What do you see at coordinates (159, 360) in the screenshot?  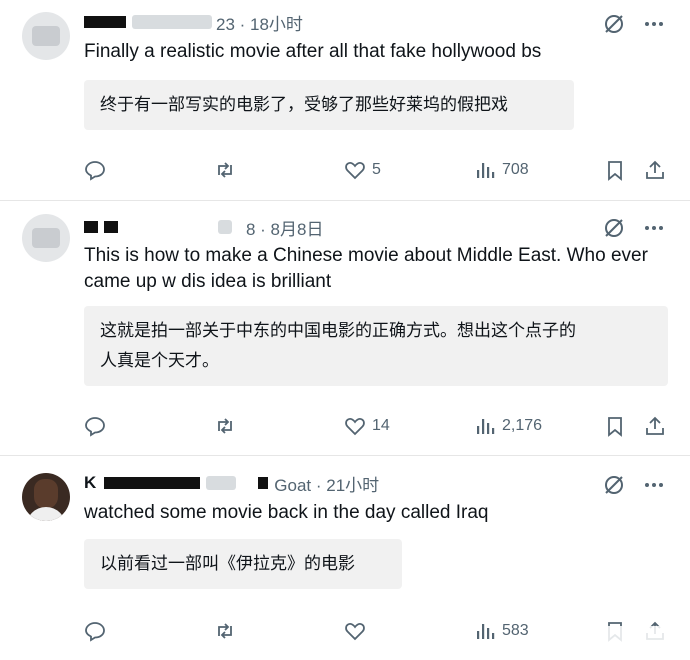 I see `translation-line: 人真是个天才。` at bounding box center [159, 360].